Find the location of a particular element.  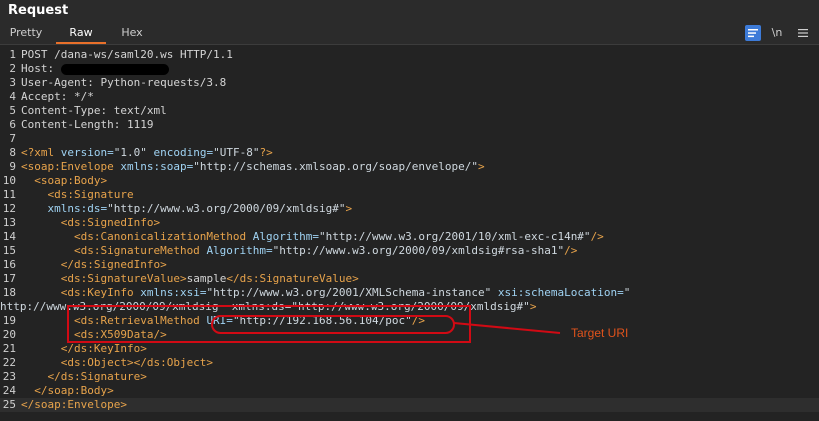

target-uri-label: Target URI is located at coordinates (600, 333).